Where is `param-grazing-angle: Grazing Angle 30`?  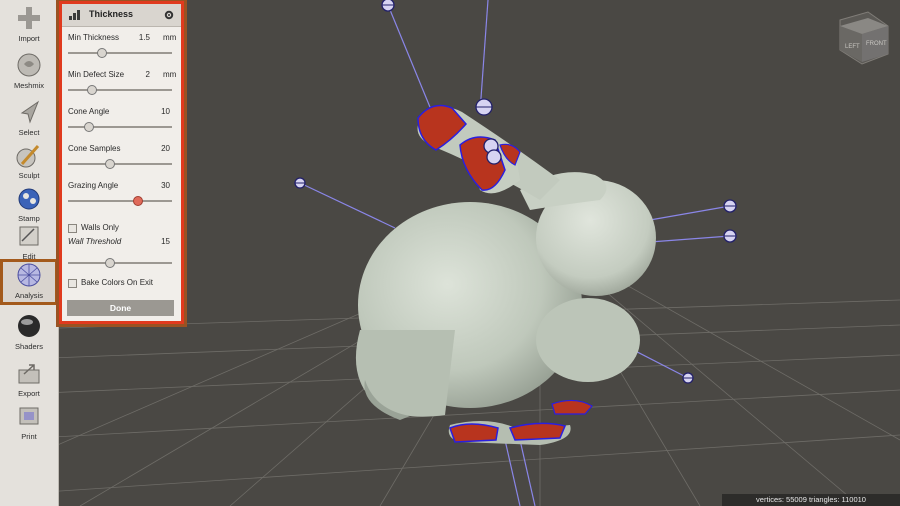 param-grazing-angle: Grazing Angle 30 is located at coordinates (121, 198).